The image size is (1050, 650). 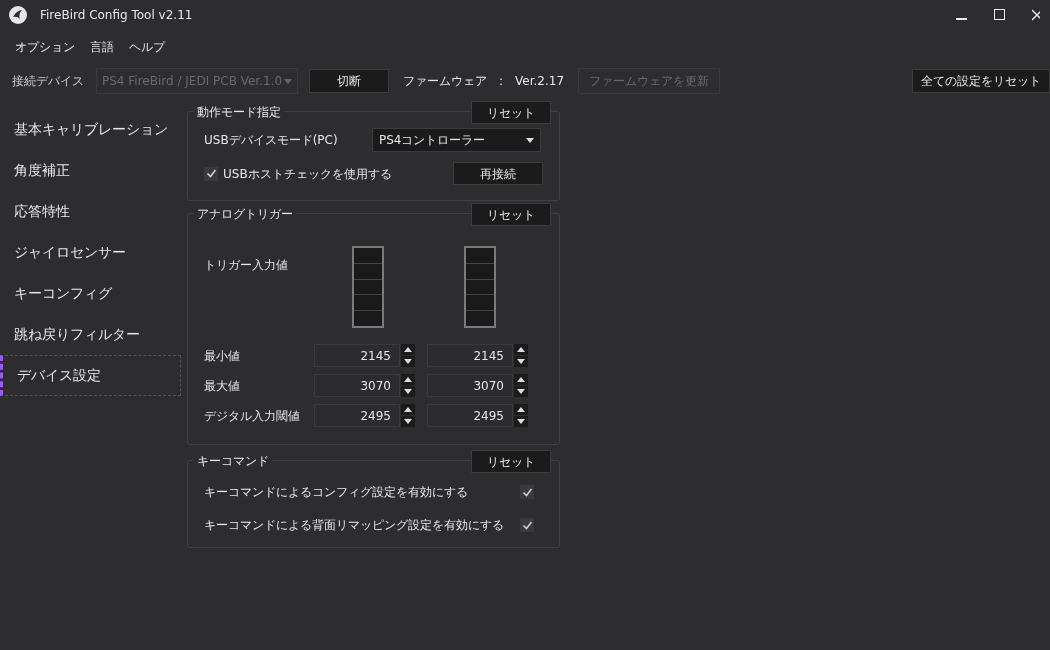 What do you see at coordinates (445, 81) in the screenshot?
I see `firmware-label: ファームウェア` at bounding box center [445, 81].